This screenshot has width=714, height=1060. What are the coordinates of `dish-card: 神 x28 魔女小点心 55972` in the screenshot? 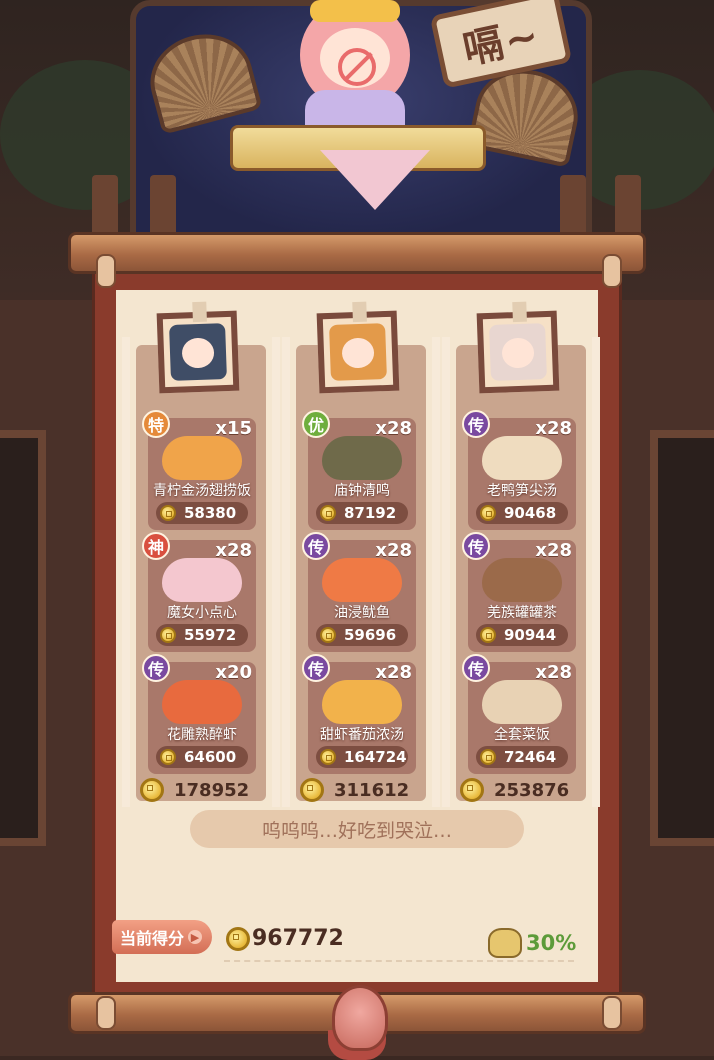 It's located at (199, 592).